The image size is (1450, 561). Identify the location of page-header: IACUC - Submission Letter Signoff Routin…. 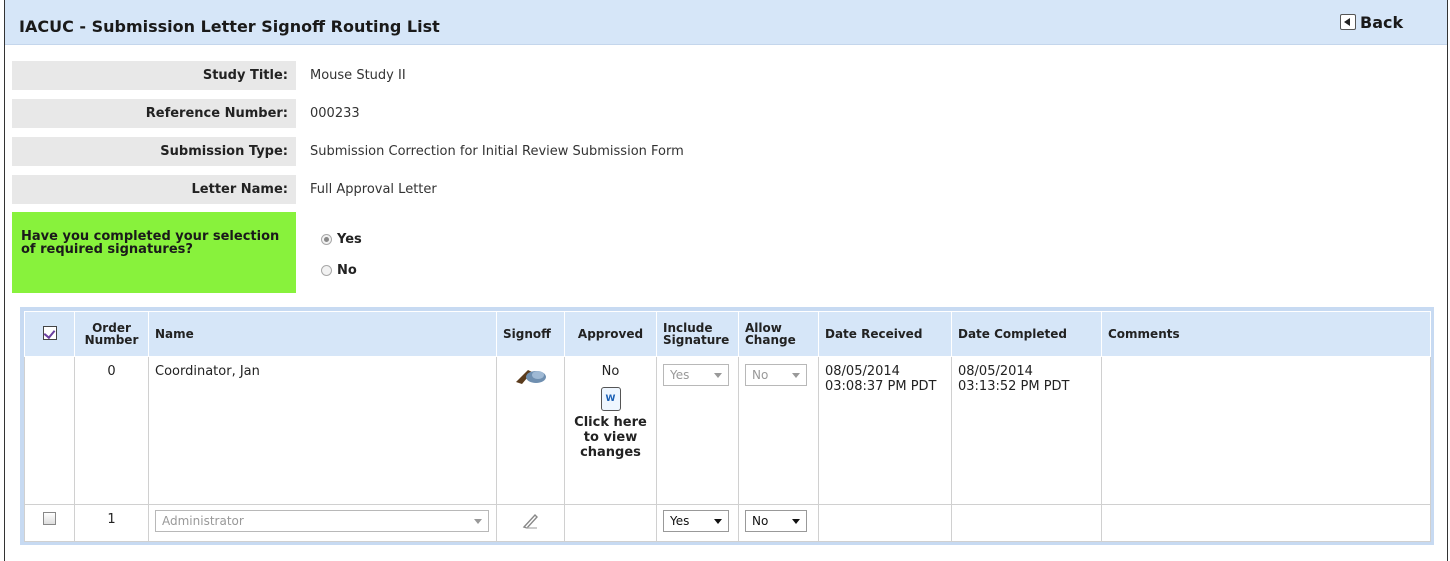
(726, 22).